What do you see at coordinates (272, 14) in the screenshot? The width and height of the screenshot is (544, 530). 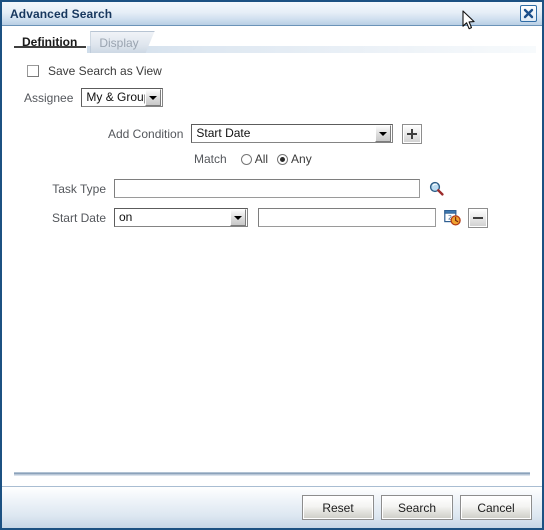 I see `dialog-titlebar: Advanced Search` at bounding box center [272, 14].